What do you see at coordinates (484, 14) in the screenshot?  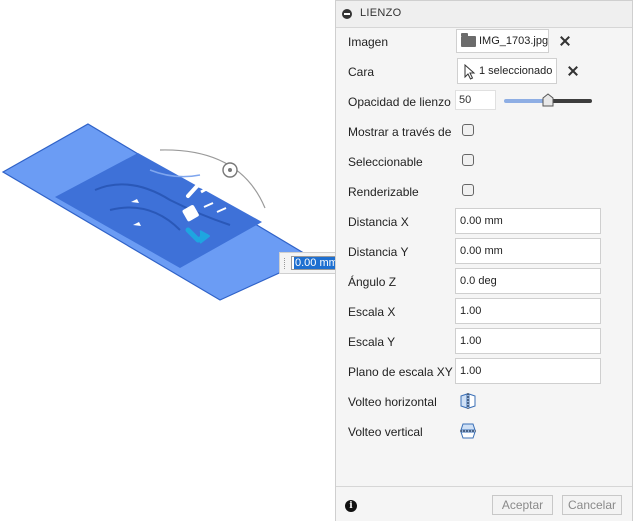 I see `dialog-header: LIENZO` at bounding box center [484, 14].